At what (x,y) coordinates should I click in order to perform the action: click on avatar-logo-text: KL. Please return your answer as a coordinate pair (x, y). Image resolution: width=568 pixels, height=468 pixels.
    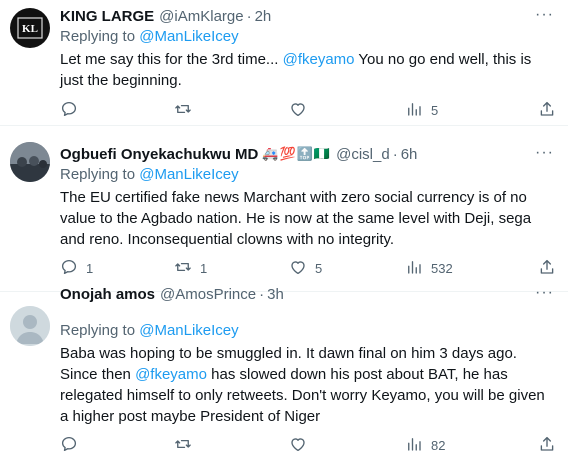
    Looking at the image, I should click on (30, 29).